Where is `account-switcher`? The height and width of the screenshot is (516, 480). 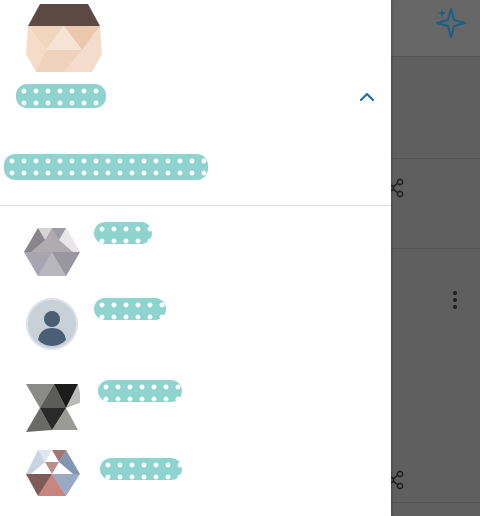 account-switcher is located at coordinates (197, 97).